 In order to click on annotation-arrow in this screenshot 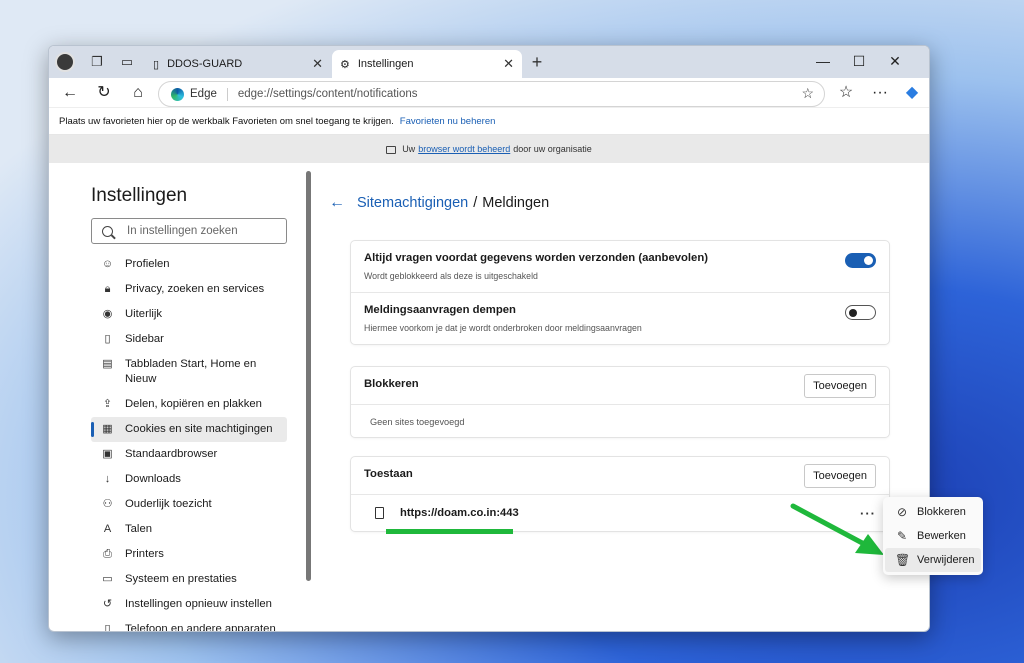, I will do `click(837, 529)`.